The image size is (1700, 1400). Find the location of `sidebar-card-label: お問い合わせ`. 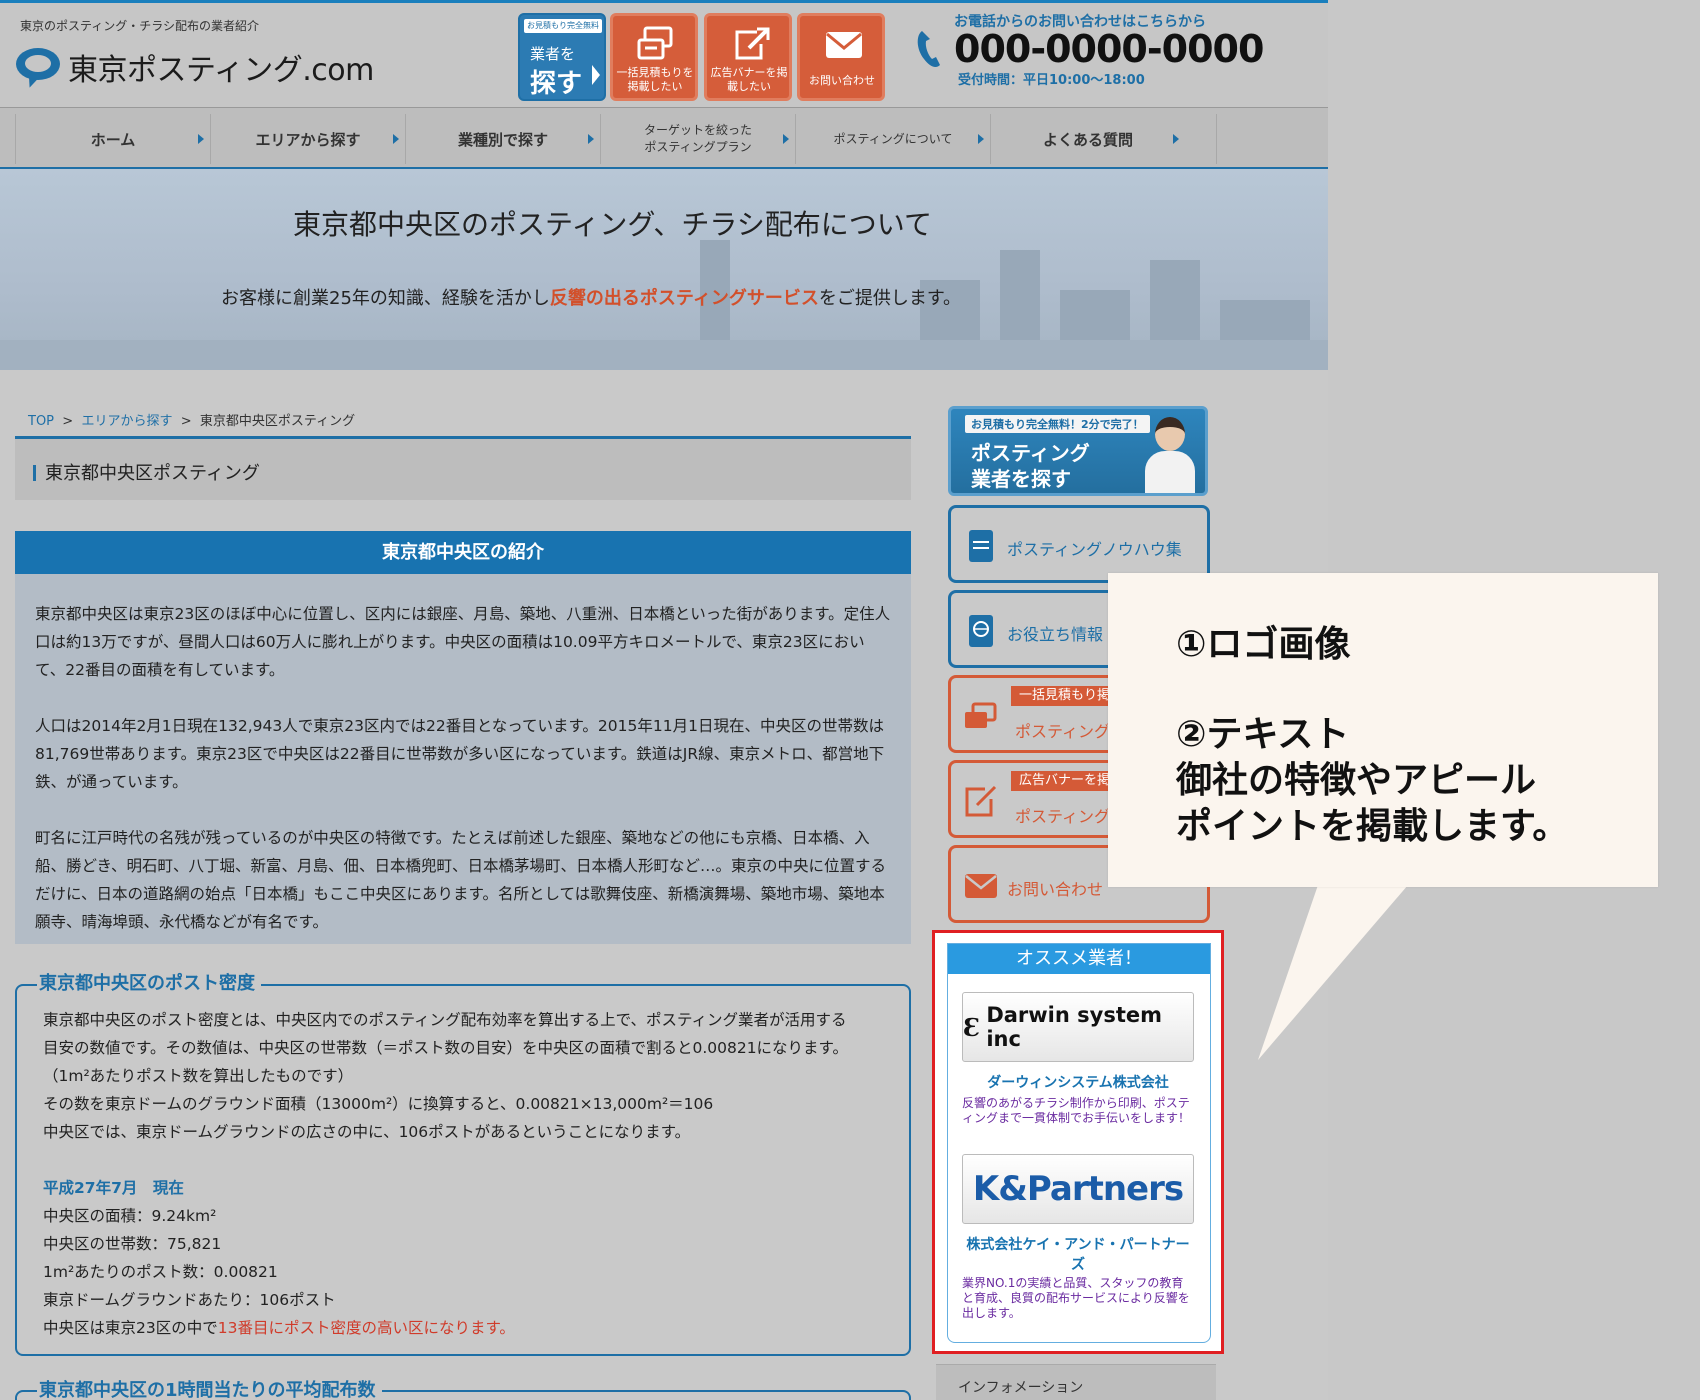

sidebar-card-label: お問い合わせ is located at coordinates (1055, 889).